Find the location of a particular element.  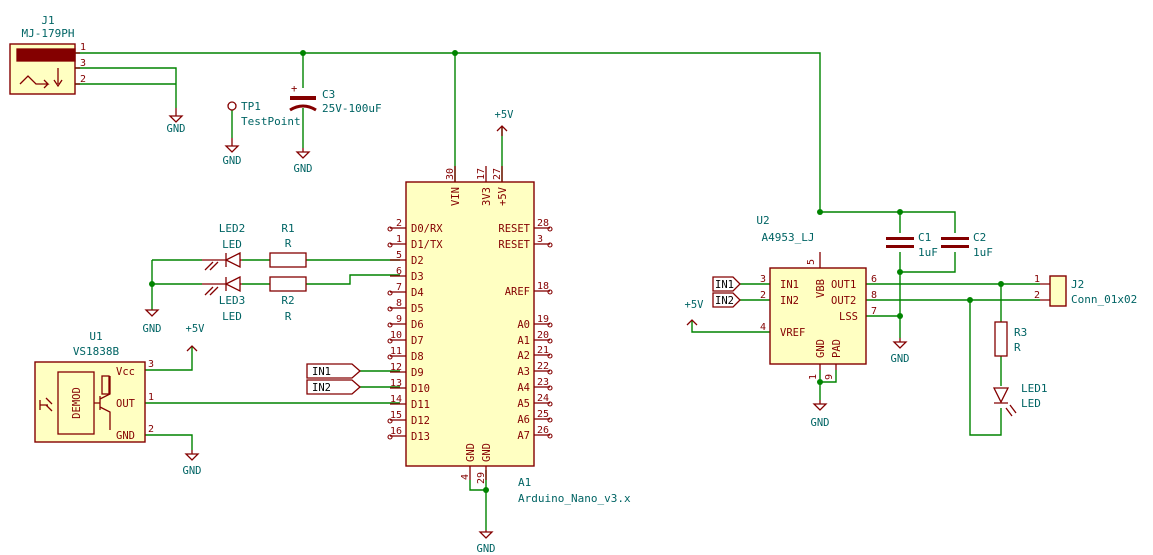

r3-value: R is located at coordinates (1017, 347).